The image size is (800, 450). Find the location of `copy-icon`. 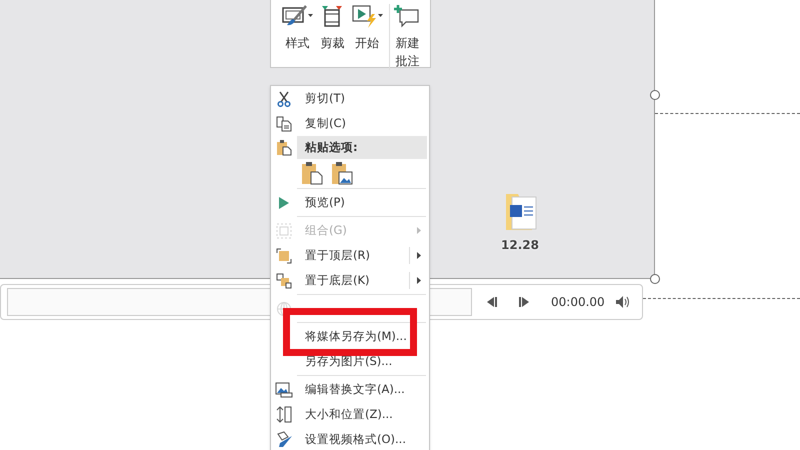

copy-icon is located at coordinates (284, 124).